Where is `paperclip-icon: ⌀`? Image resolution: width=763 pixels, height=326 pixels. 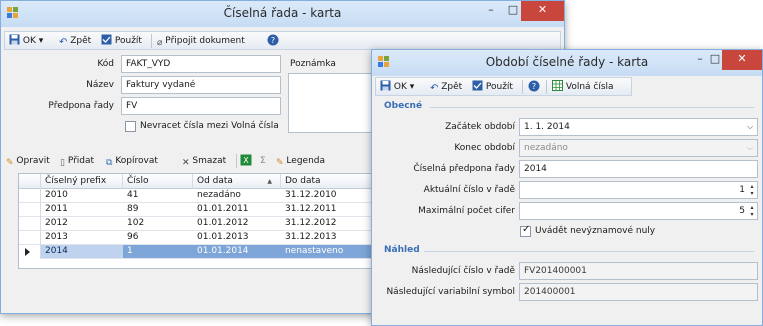 paperclip-icon: ⌀ is located at coordinates (160, 43).